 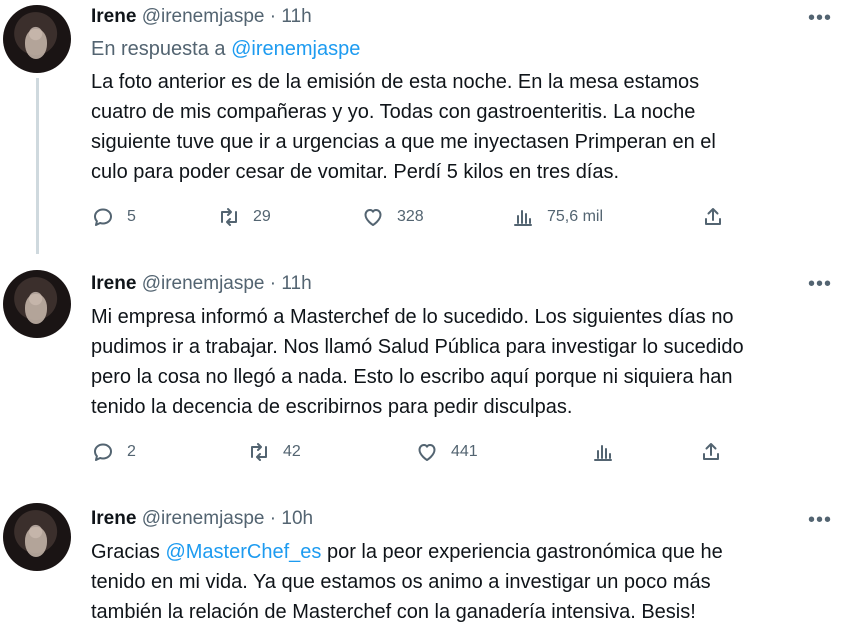 I want to click on reply-button: 5, so click(x=113, y=217).